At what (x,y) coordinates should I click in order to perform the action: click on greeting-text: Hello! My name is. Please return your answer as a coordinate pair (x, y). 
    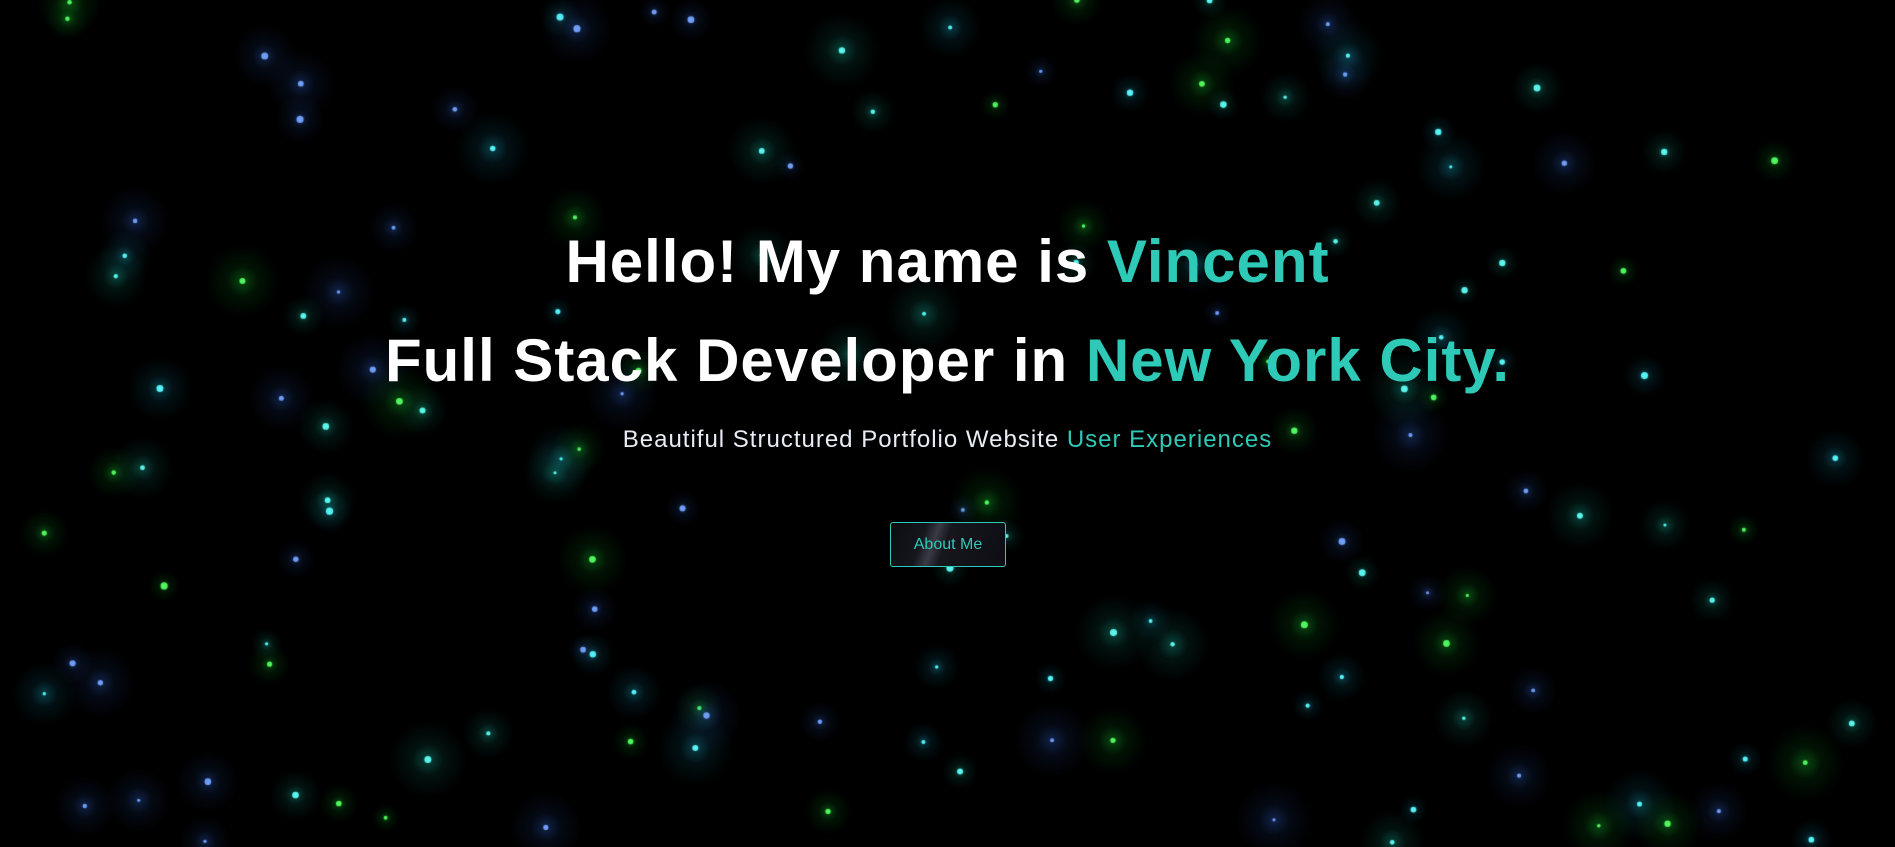
    Looking at the image, I should click on (836, 261).